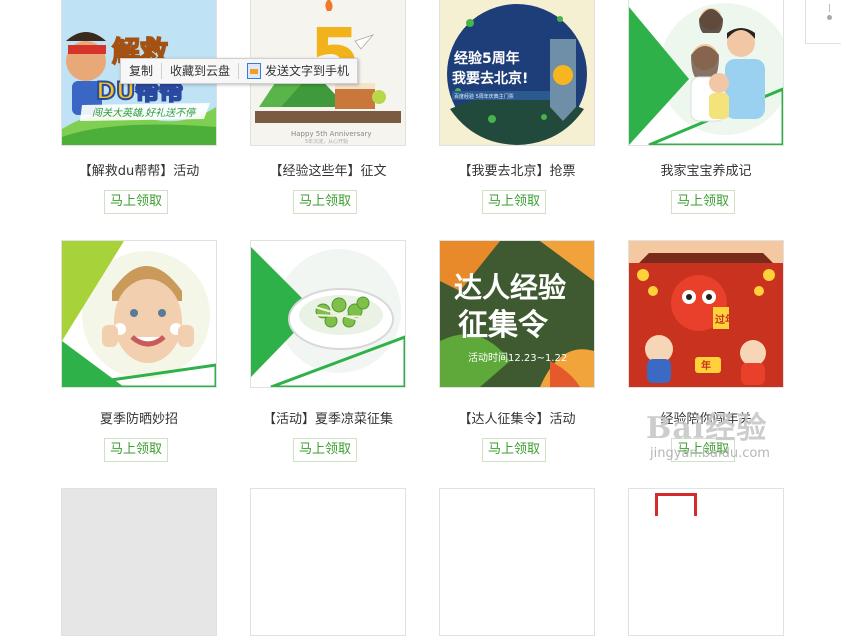 This screenshot has height=636, width=841. What do you see at coordinates (328, 169) in the screenshot?
I see `reward-title: 【经验这些年】征文` at bounding box center [328, 169].